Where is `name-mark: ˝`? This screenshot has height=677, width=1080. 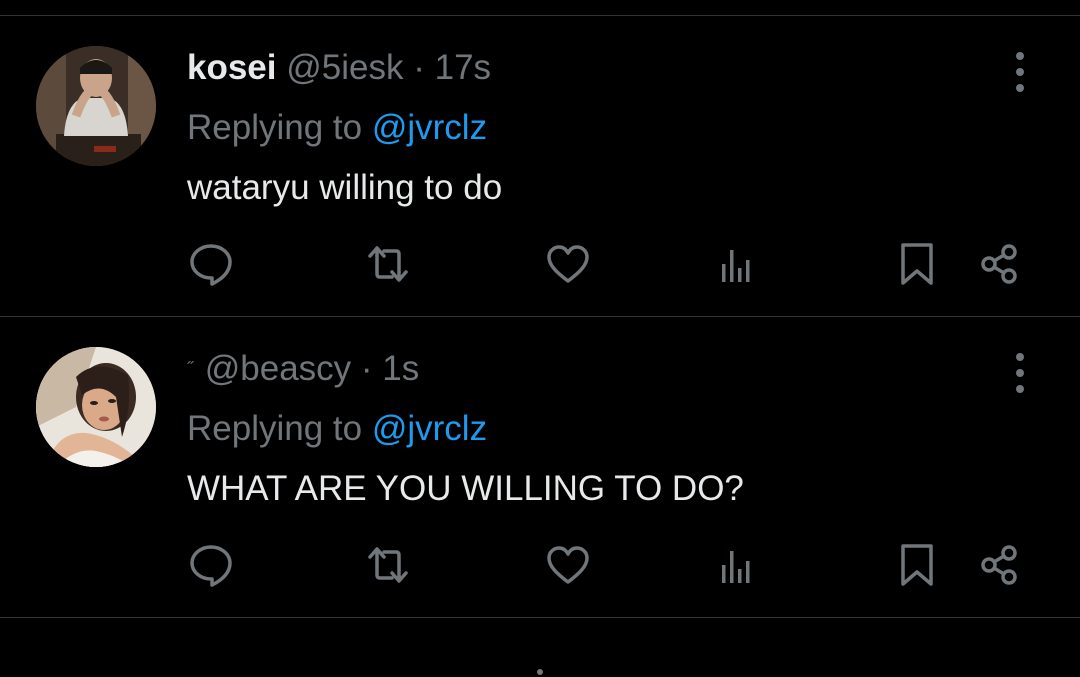 name-mark: ˝ is located at coordinates (190, 369).